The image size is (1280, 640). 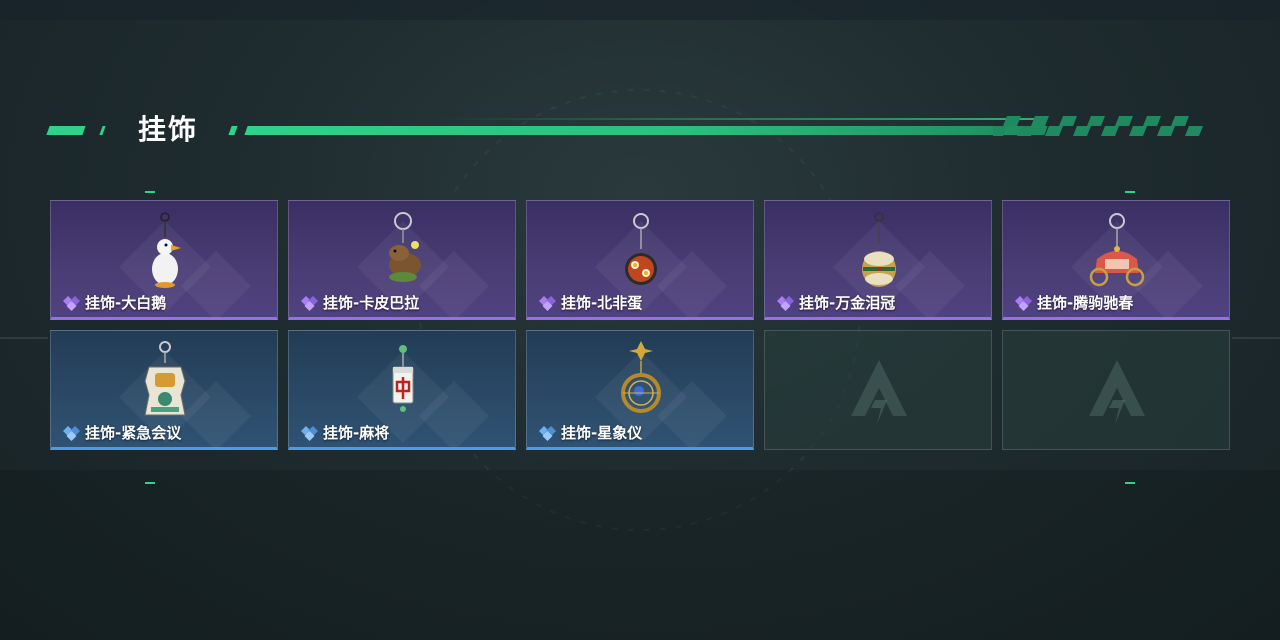 I want to click on charm-name: 挂饰-卡皮巴拉, so click(x=371, y=303).